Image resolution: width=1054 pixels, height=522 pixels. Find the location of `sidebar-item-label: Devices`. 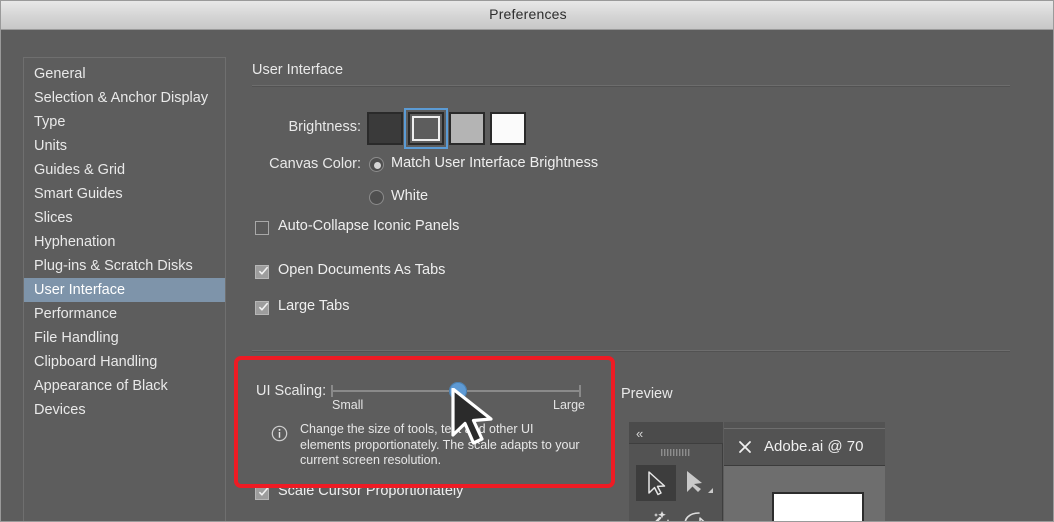

sidebar-item-label: Devices is located at coordinates (60, 410).